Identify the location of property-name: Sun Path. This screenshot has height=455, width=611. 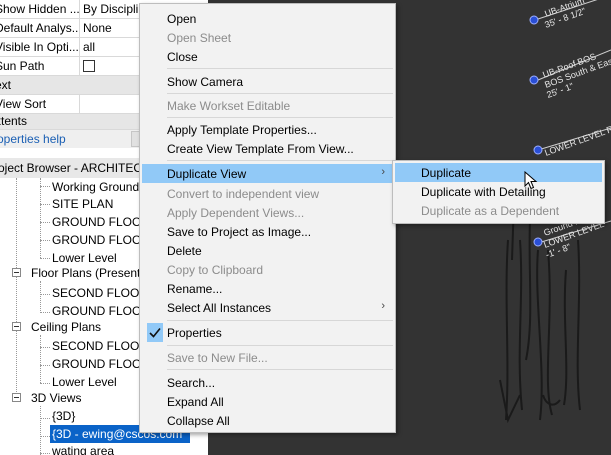
(22, 66).